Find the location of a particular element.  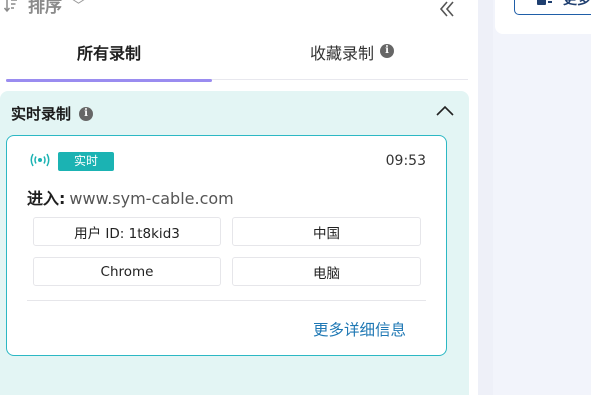

visit-line: 进入: www.sym-cable.com is located at coordinates (130, 197).